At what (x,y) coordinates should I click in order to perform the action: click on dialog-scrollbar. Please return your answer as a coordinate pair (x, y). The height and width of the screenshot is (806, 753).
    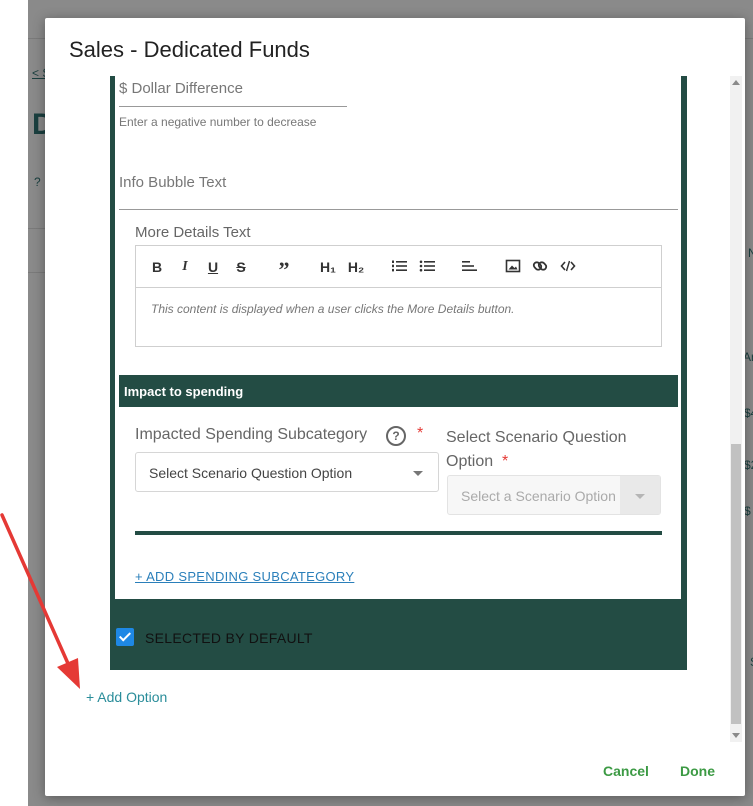
    Looking at the image, I should click on (736, 409).